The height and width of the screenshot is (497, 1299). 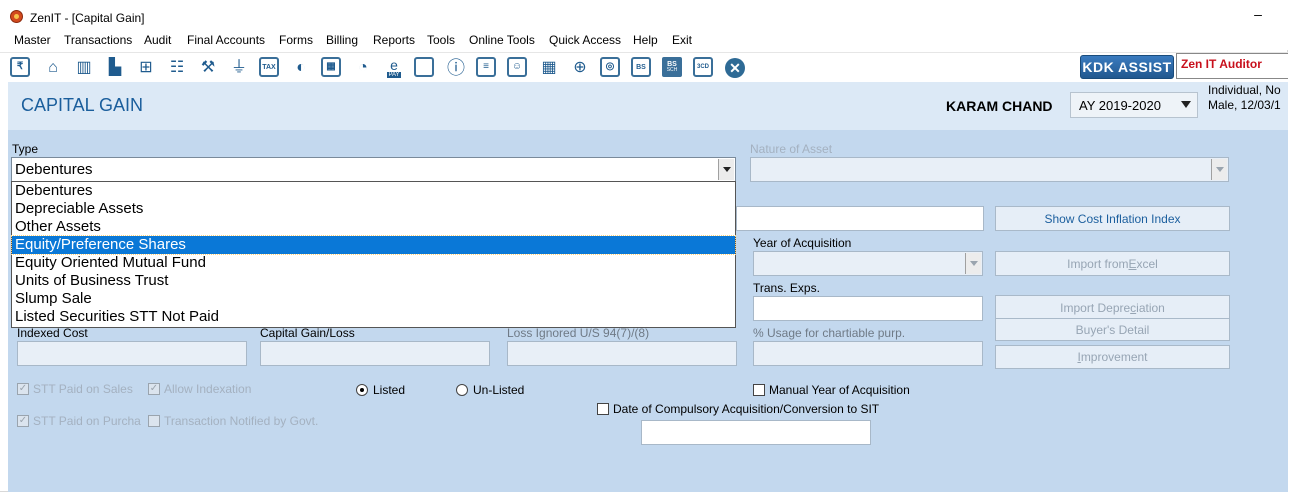 What do you see at coordinates (177, 68) in the screenshot?
I see `users-icon: ☷` at bounding box center [177, 68].